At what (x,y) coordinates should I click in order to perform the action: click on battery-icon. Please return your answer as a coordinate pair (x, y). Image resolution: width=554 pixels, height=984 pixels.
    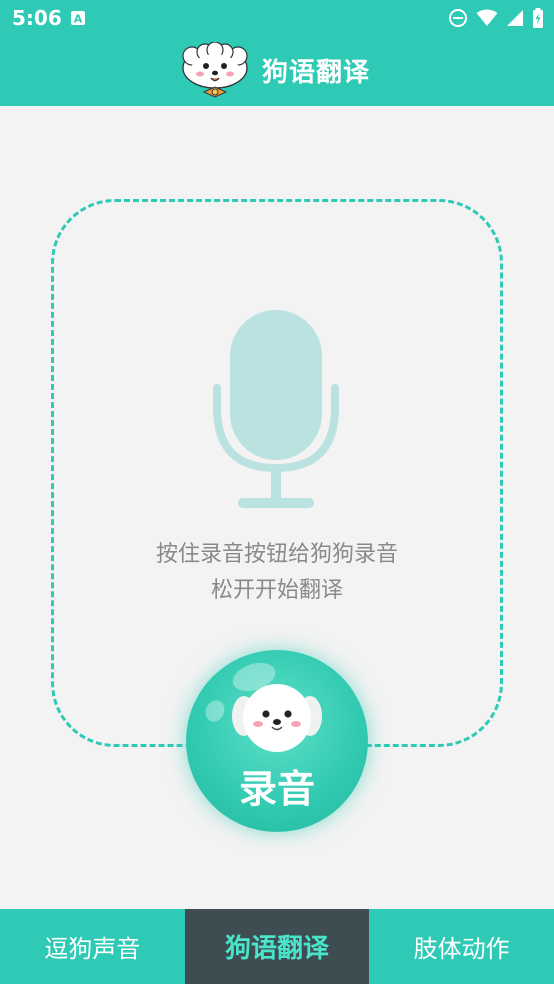
    Looking at the image, I should click on (538, 18).